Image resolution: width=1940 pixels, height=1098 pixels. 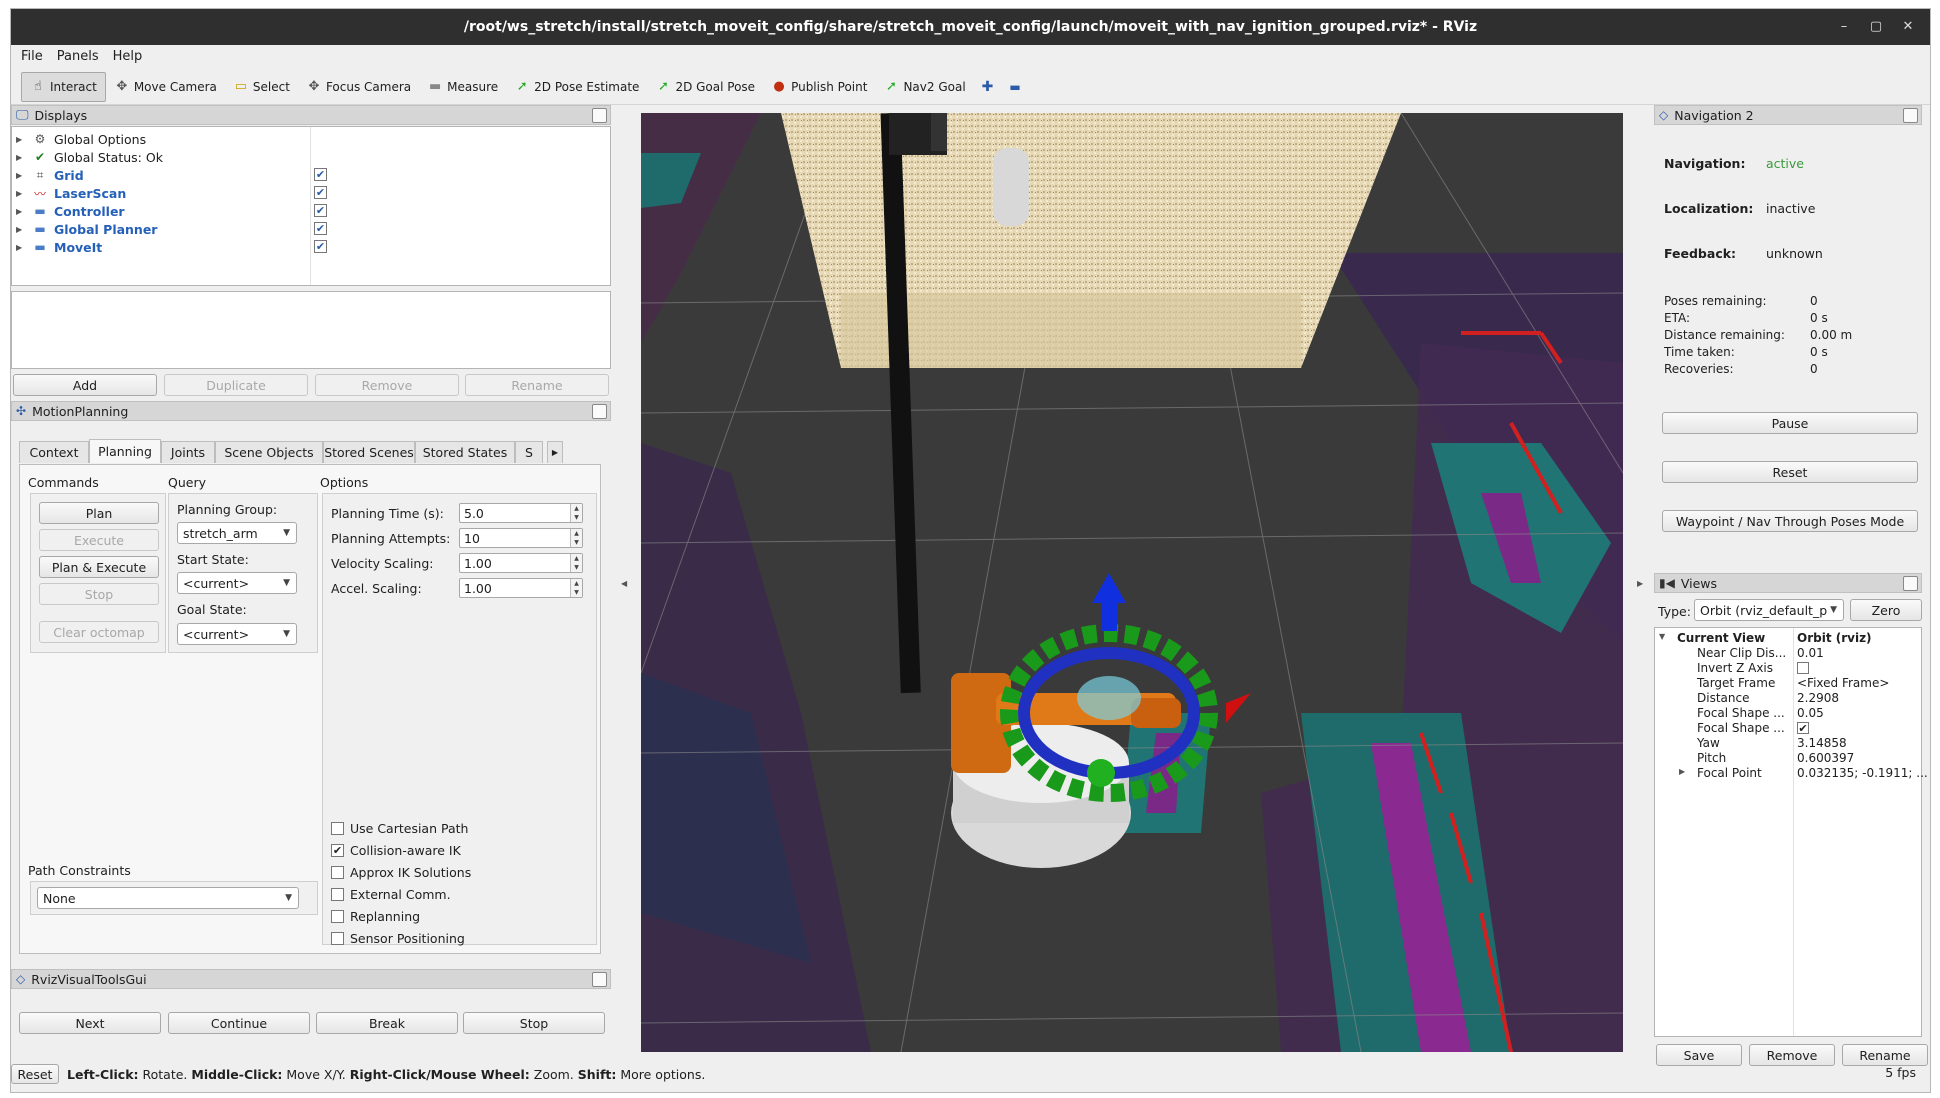 I want to click on option-check-row: Replanning, so click(x=375, y=916).